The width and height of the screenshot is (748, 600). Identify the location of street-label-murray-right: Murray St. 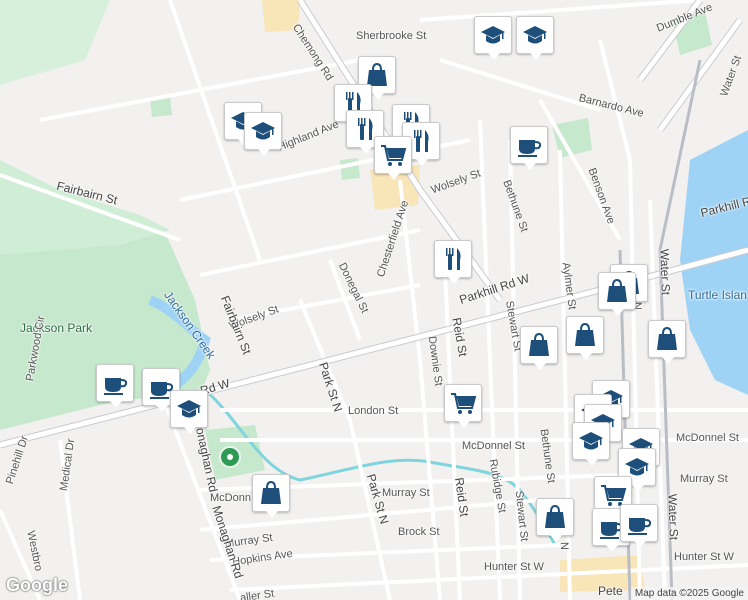
(704, 479).